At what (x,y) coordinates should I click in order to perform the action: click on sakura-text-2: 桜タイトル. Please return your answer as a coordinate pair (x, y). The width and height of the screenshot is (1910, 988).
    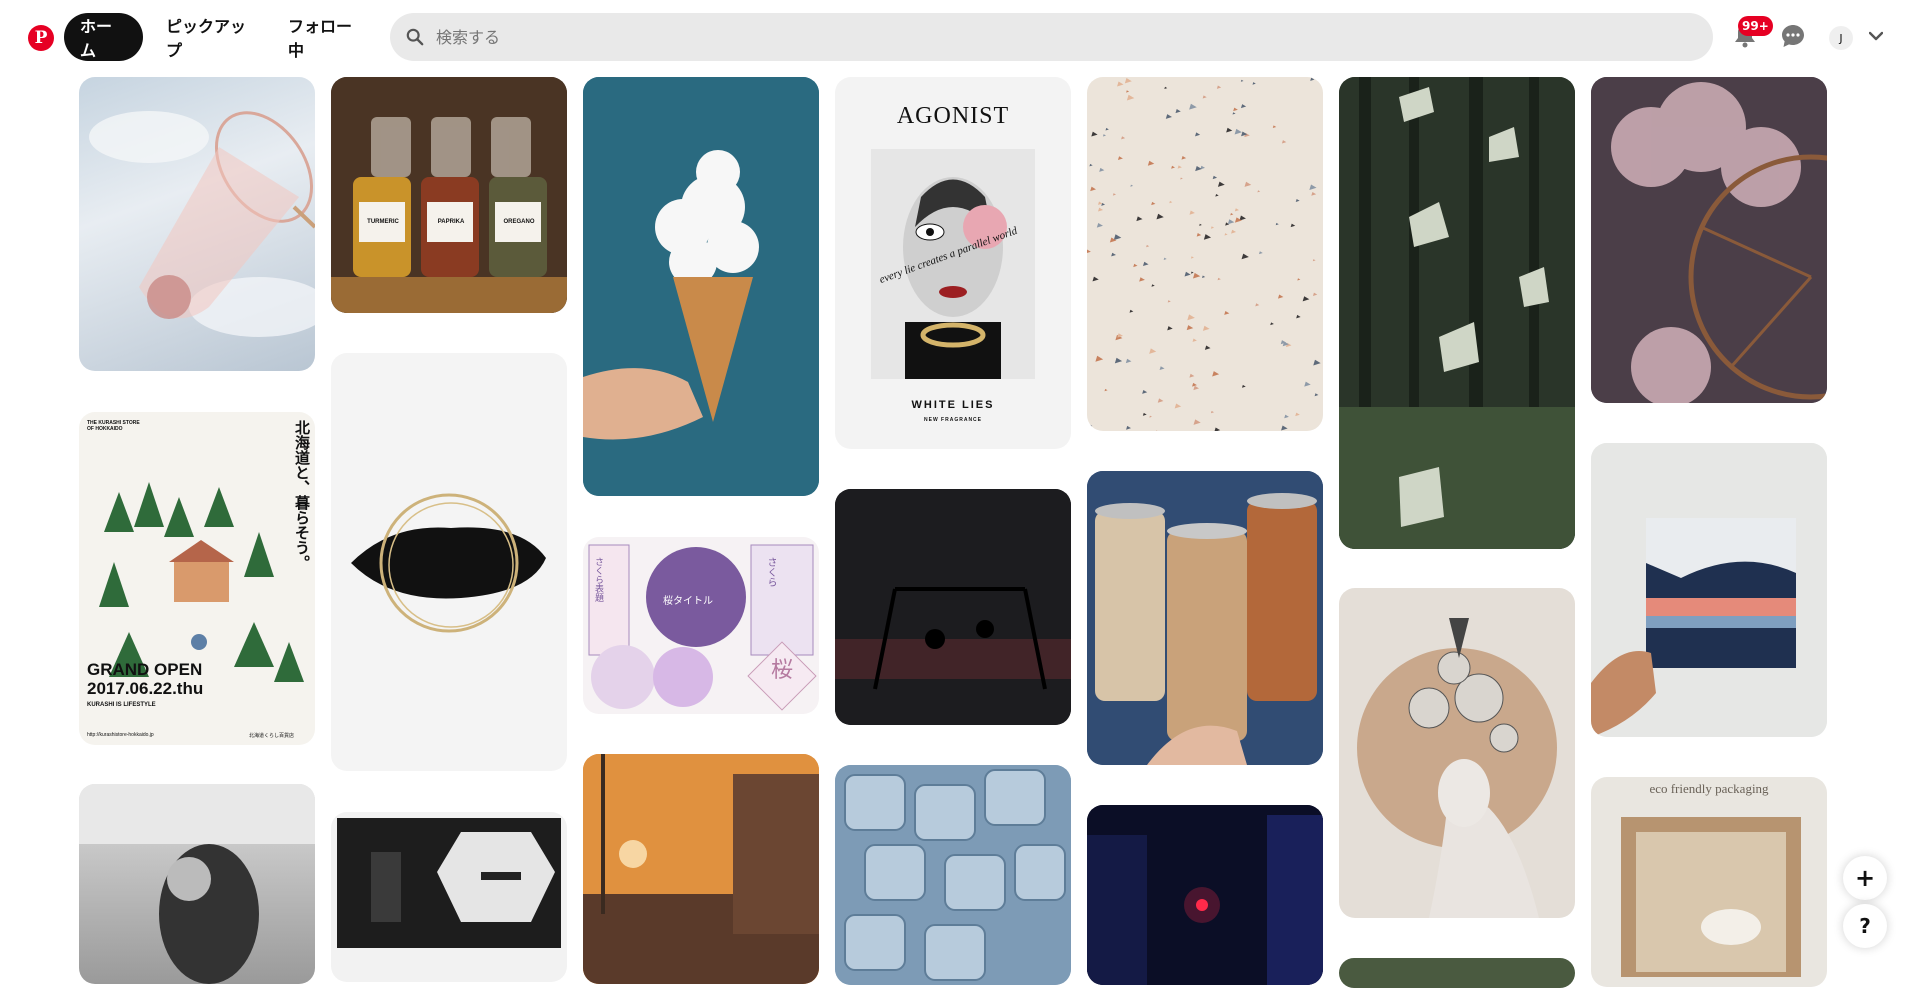
    Looking at the image, I should click on (688, 601).